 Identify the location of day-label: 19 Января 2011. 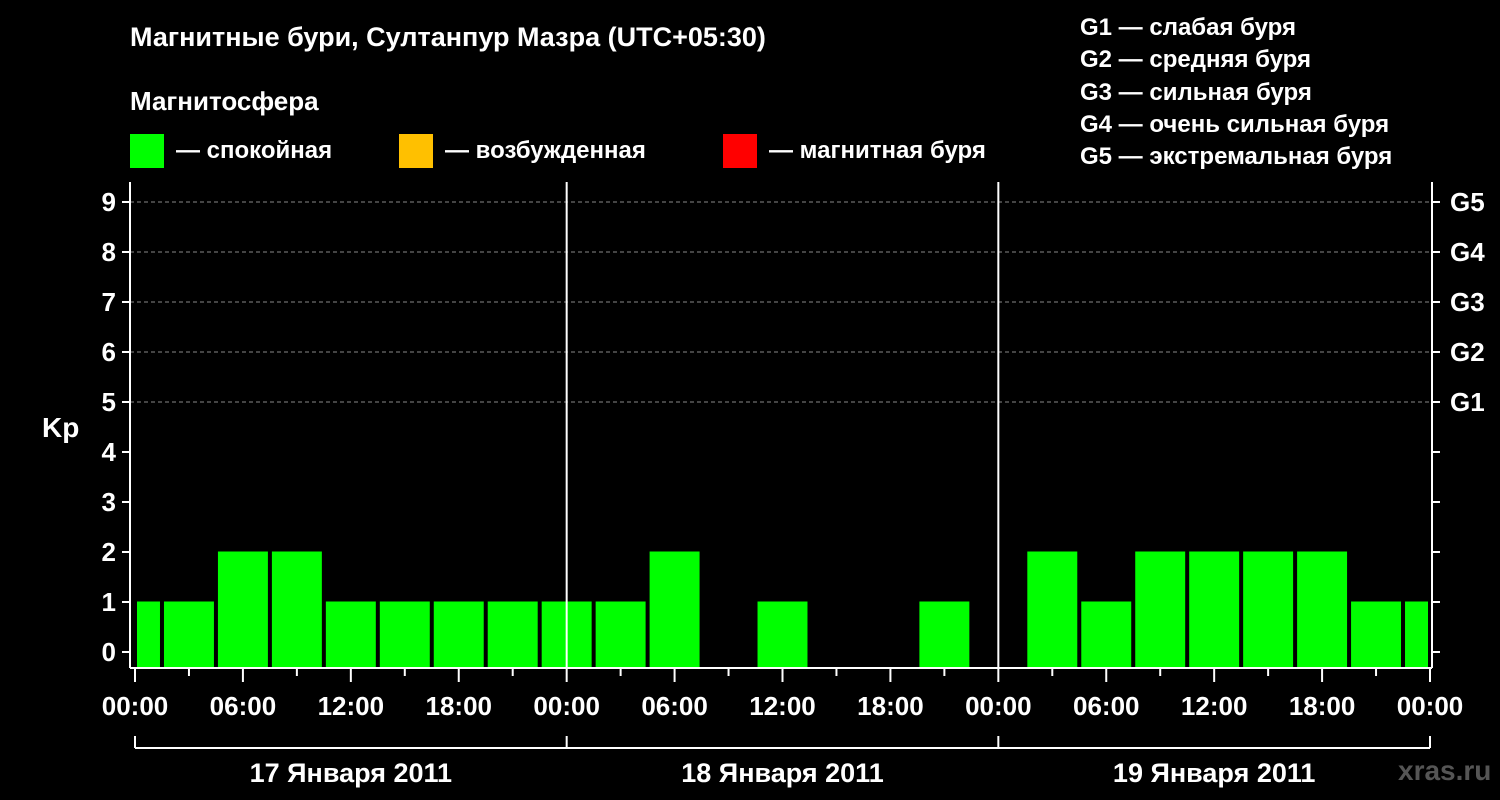
(1214, 773).